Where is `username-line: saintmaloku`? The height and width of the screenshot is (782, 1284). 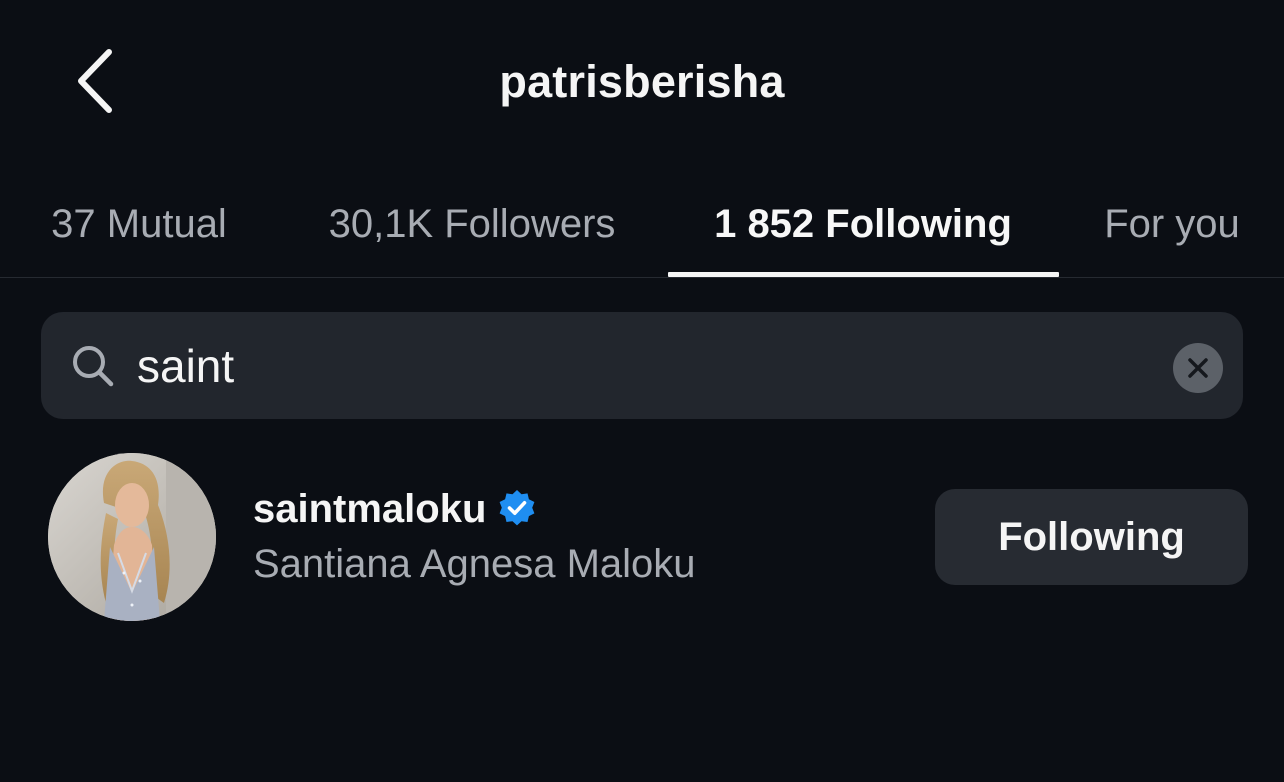 username-line: saintmaloku is located at coordinates (395, 509).